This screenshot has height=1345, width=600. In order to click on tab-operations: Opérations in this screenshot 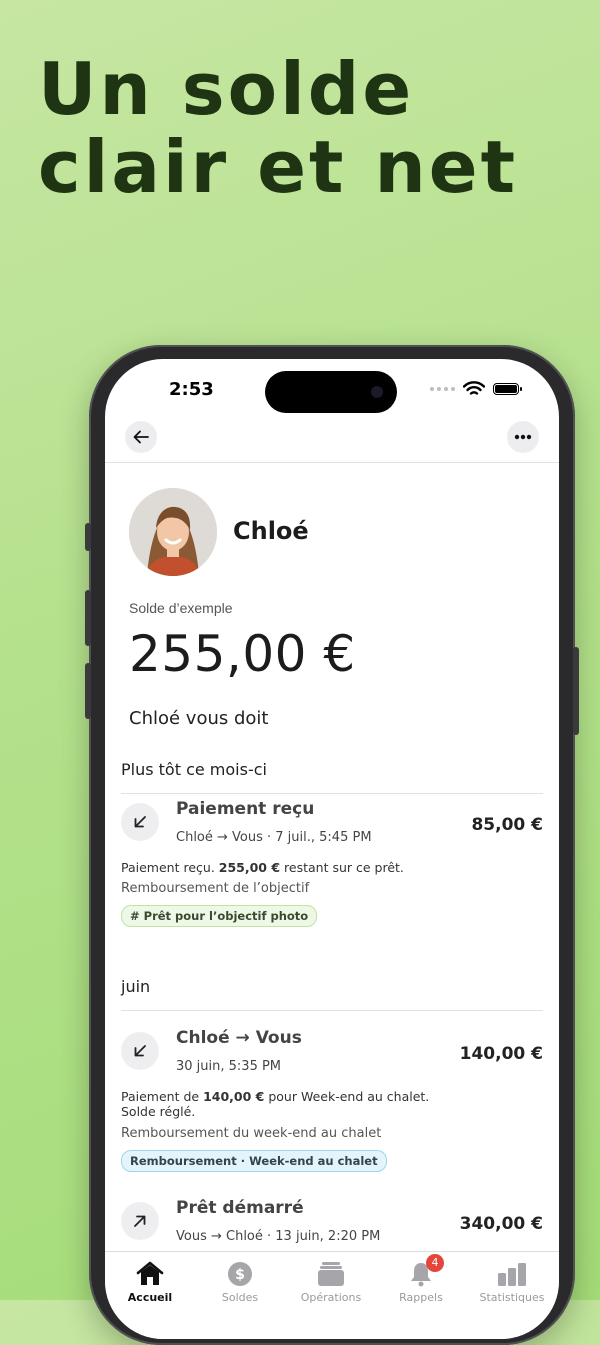, I will do `click(331, 1282)`.